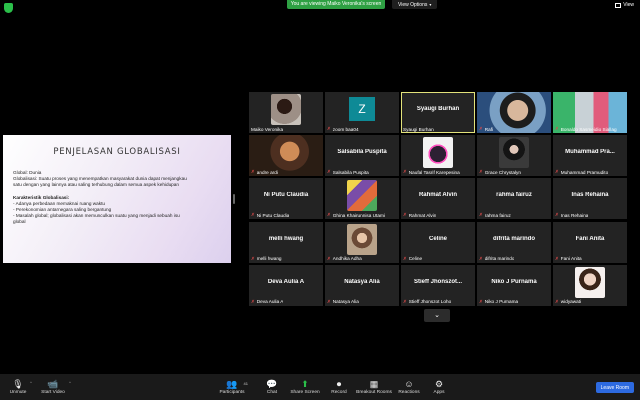  I want to click on participant-center-name: Rahmat Alvin, so click(438, 195).